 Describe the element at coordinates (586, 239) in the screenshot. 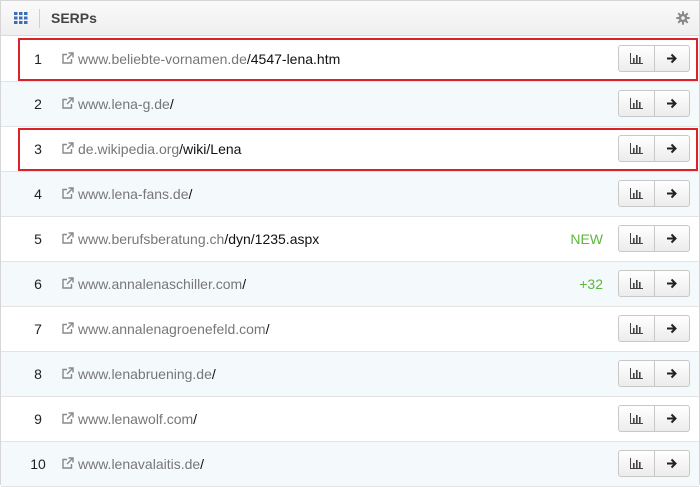

I see `rank-change-badge: NEW` at that location.